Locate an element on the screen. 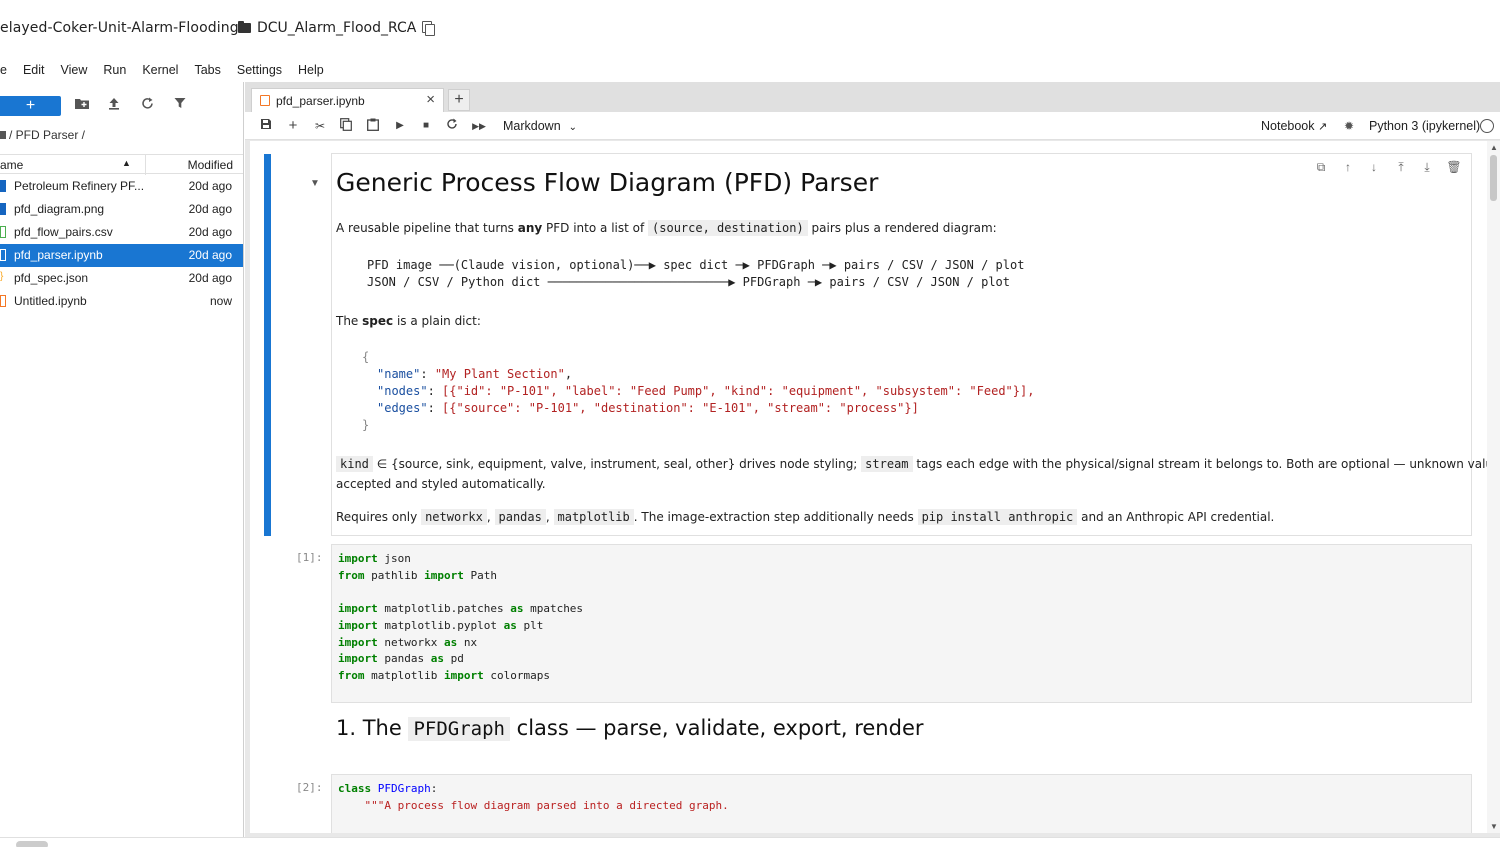 This screenshot has height=847, width=1500. file-row: Petroleum Refinery PF... 20d ago is located at coordinates (121, 186).